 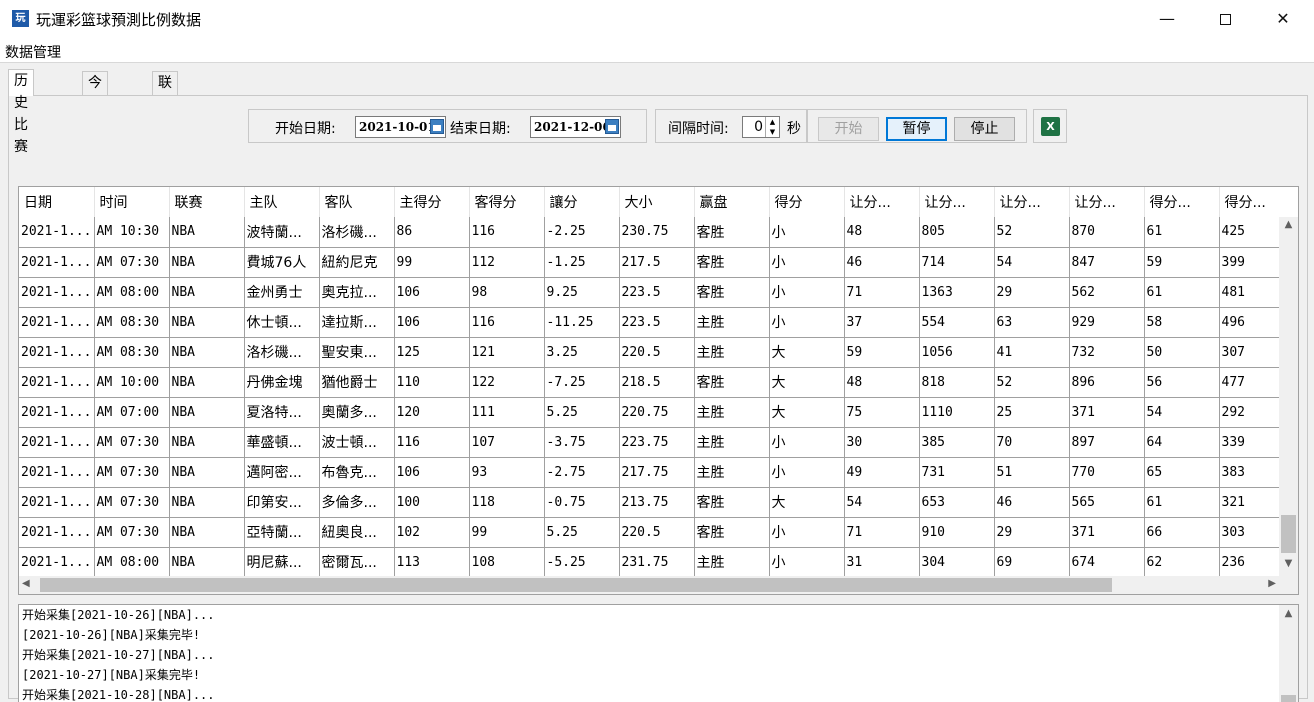 What do you see at coordinates (1272, 583) in the screenshot?
I see `scroll-right-icon: ▶` at bounding box center [1272, 583].